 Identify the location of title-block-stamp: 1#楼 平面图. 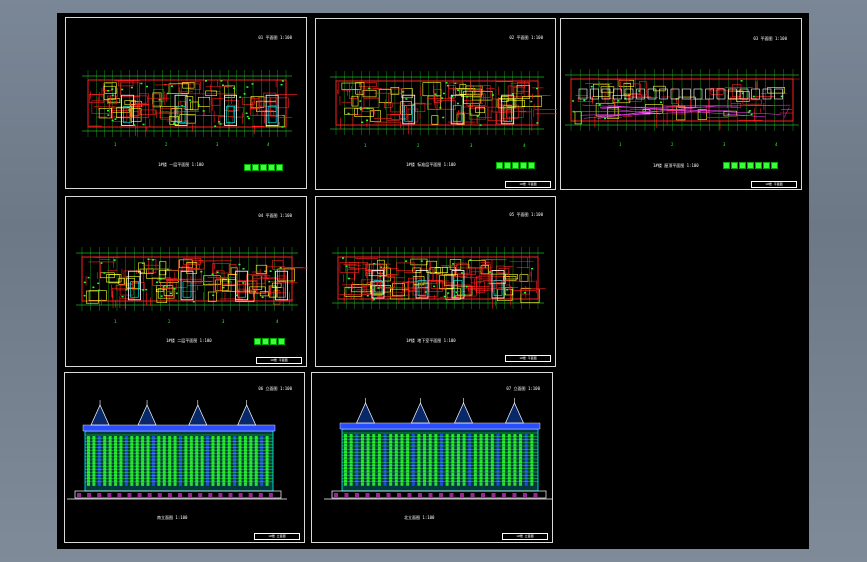
(774, 184).